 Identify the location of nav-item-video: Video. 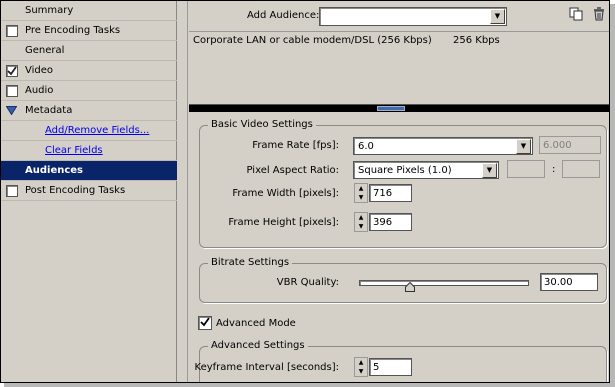
(89, 71).